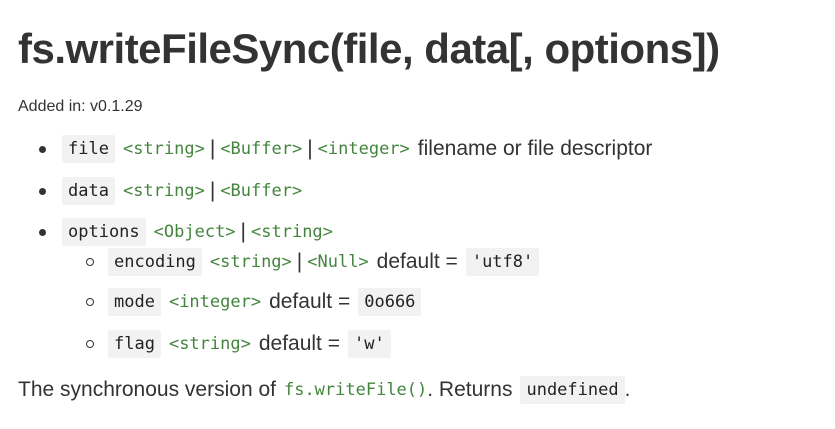  What do you see at coordinates (535, 148) in the screenshot?
I see `param-description: filename or file descriptor` at bounding box center [535, 148].